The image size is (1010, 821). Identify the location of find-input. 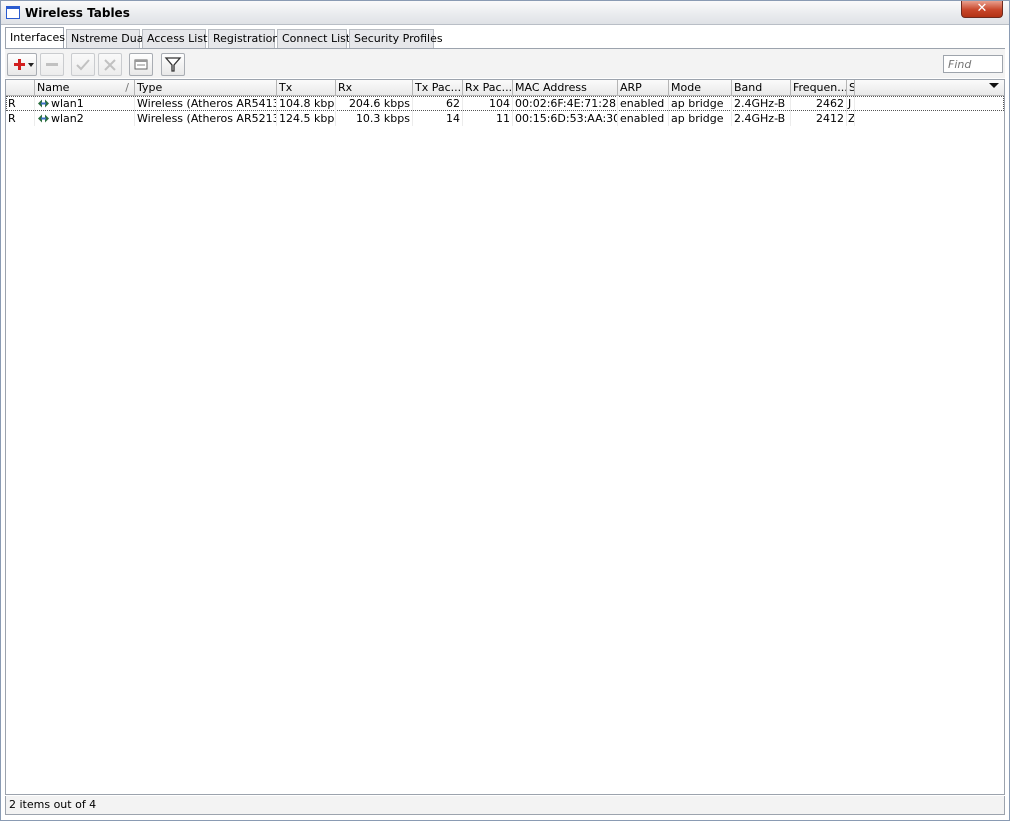
(973, 64).